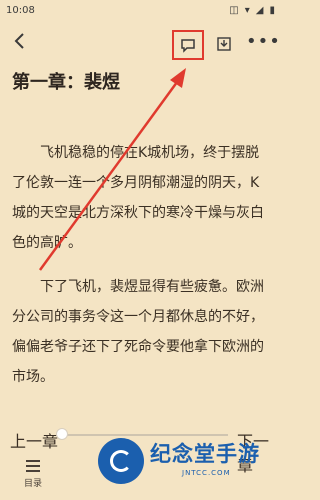 The image size is (320, 500). I want to click on reader-toolbar: •••, so click(140, 44).